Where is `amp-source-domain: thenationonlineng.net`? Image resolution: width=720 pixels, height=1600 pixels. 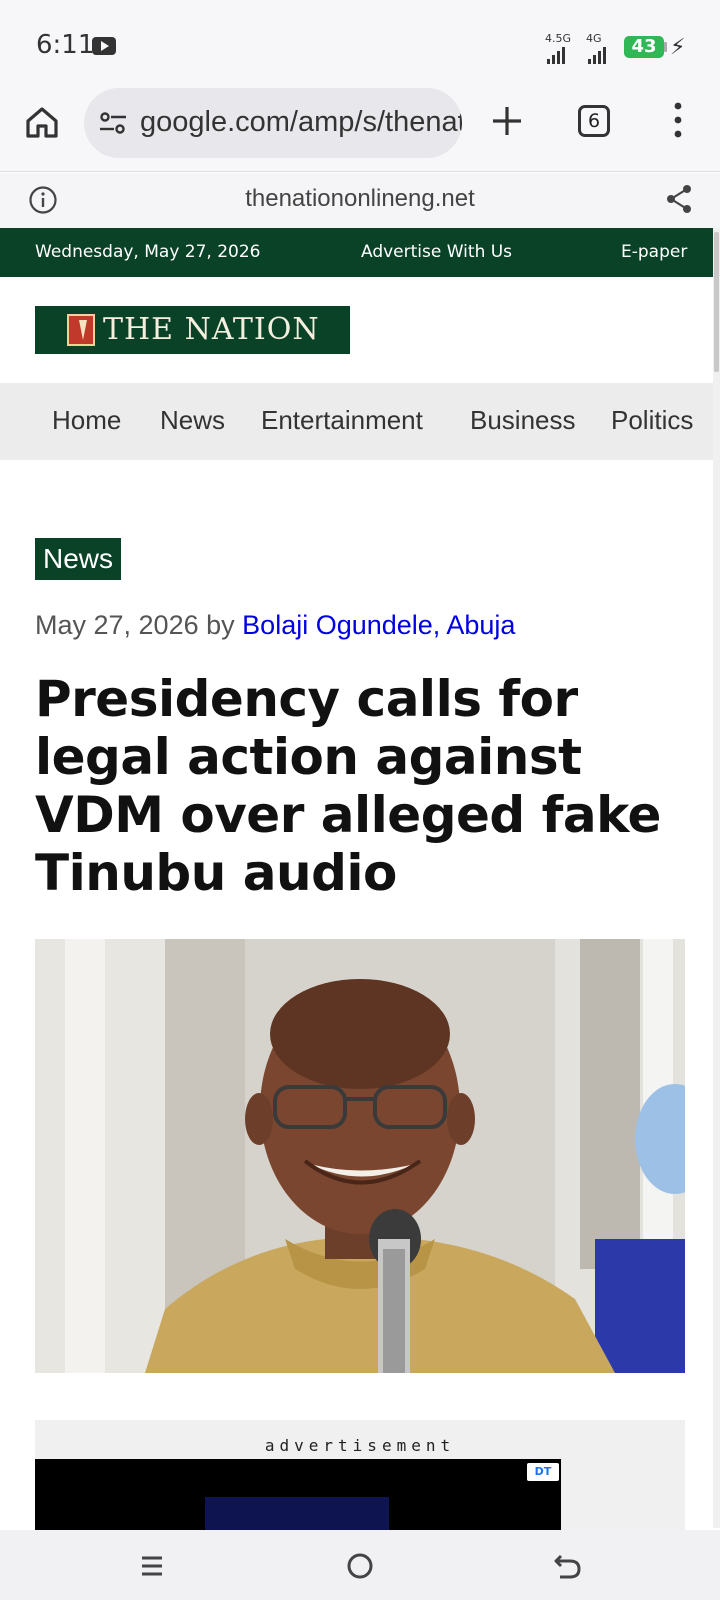 amp-source-domain: thenationonlineng.net is located at coordinates (360, 199).